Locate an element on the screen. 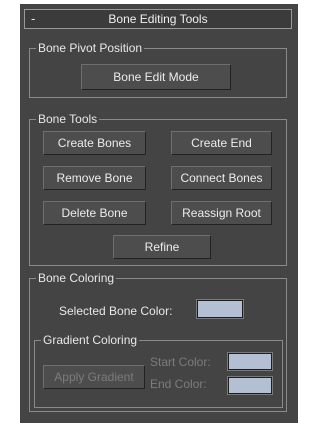 The image size is (320, 423). create-end-button: Create End is located at coordinates (221, 143).